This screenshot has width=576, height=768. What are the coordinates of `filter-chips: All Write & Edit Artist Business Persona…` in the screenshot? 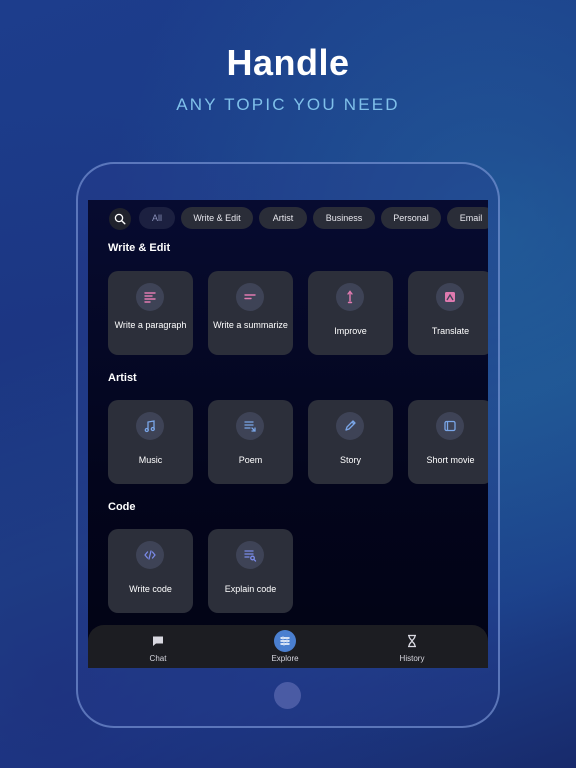 It's located at (288, 218).